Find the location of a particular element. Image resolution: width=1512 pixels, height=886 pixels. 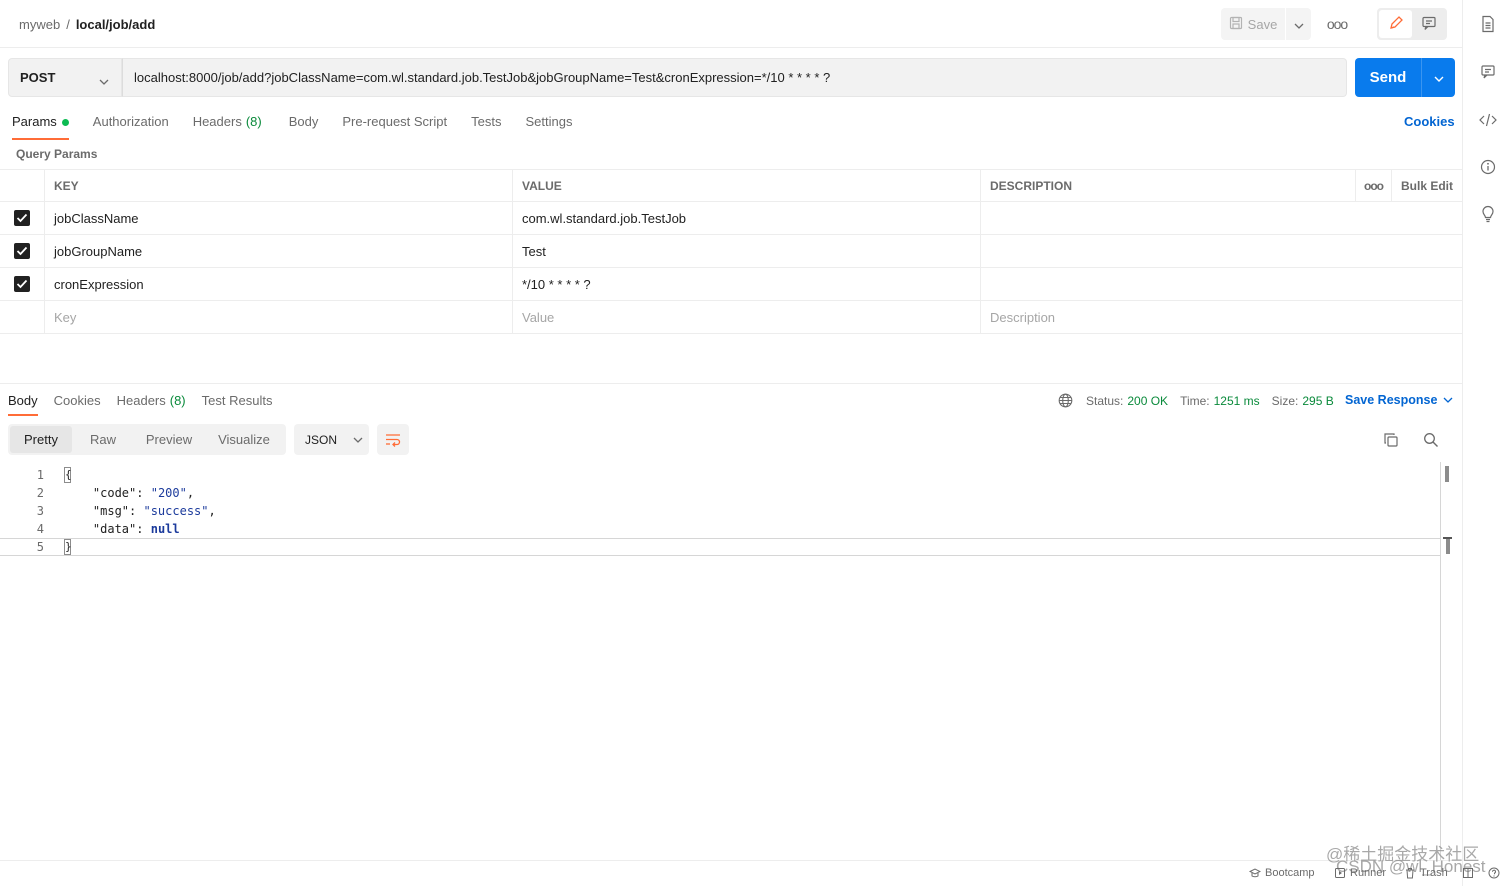

empty-checkbox-cell is located at coordinates (22, 317).